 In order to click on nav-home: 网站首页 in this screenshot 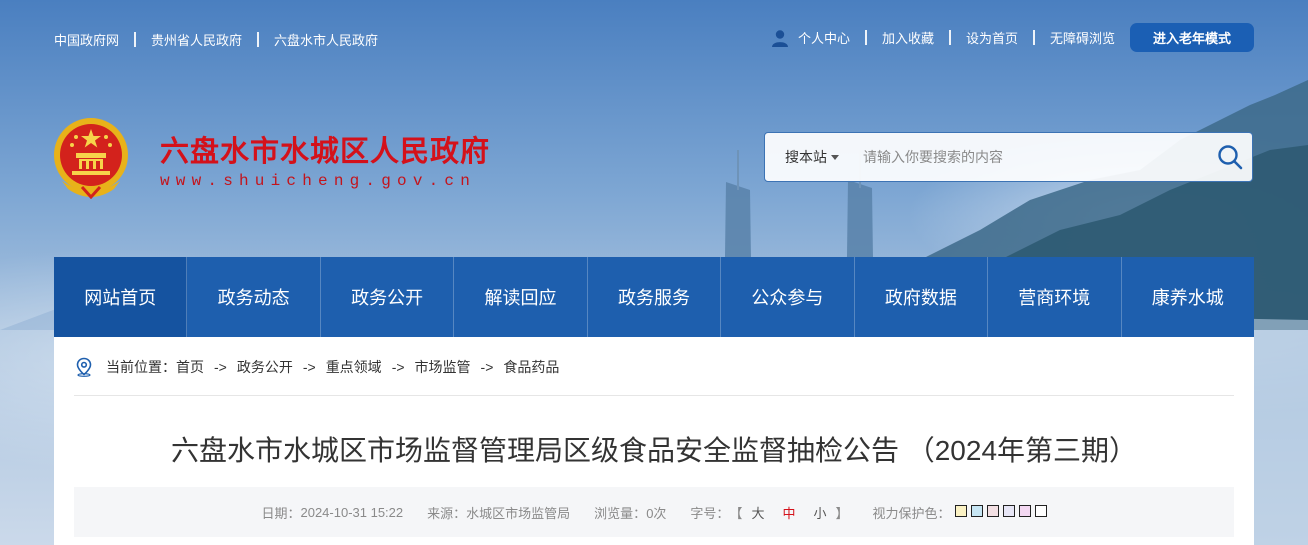, I will do `click(121, 297)`.